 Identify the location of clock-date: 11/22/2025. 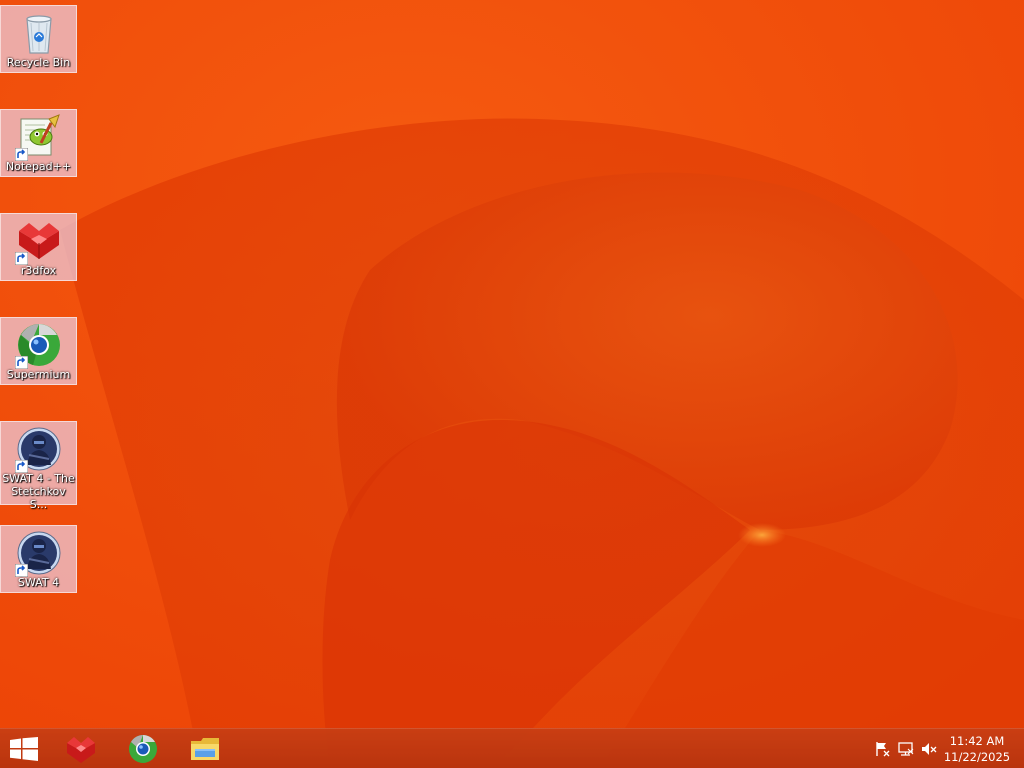
(977, 757).